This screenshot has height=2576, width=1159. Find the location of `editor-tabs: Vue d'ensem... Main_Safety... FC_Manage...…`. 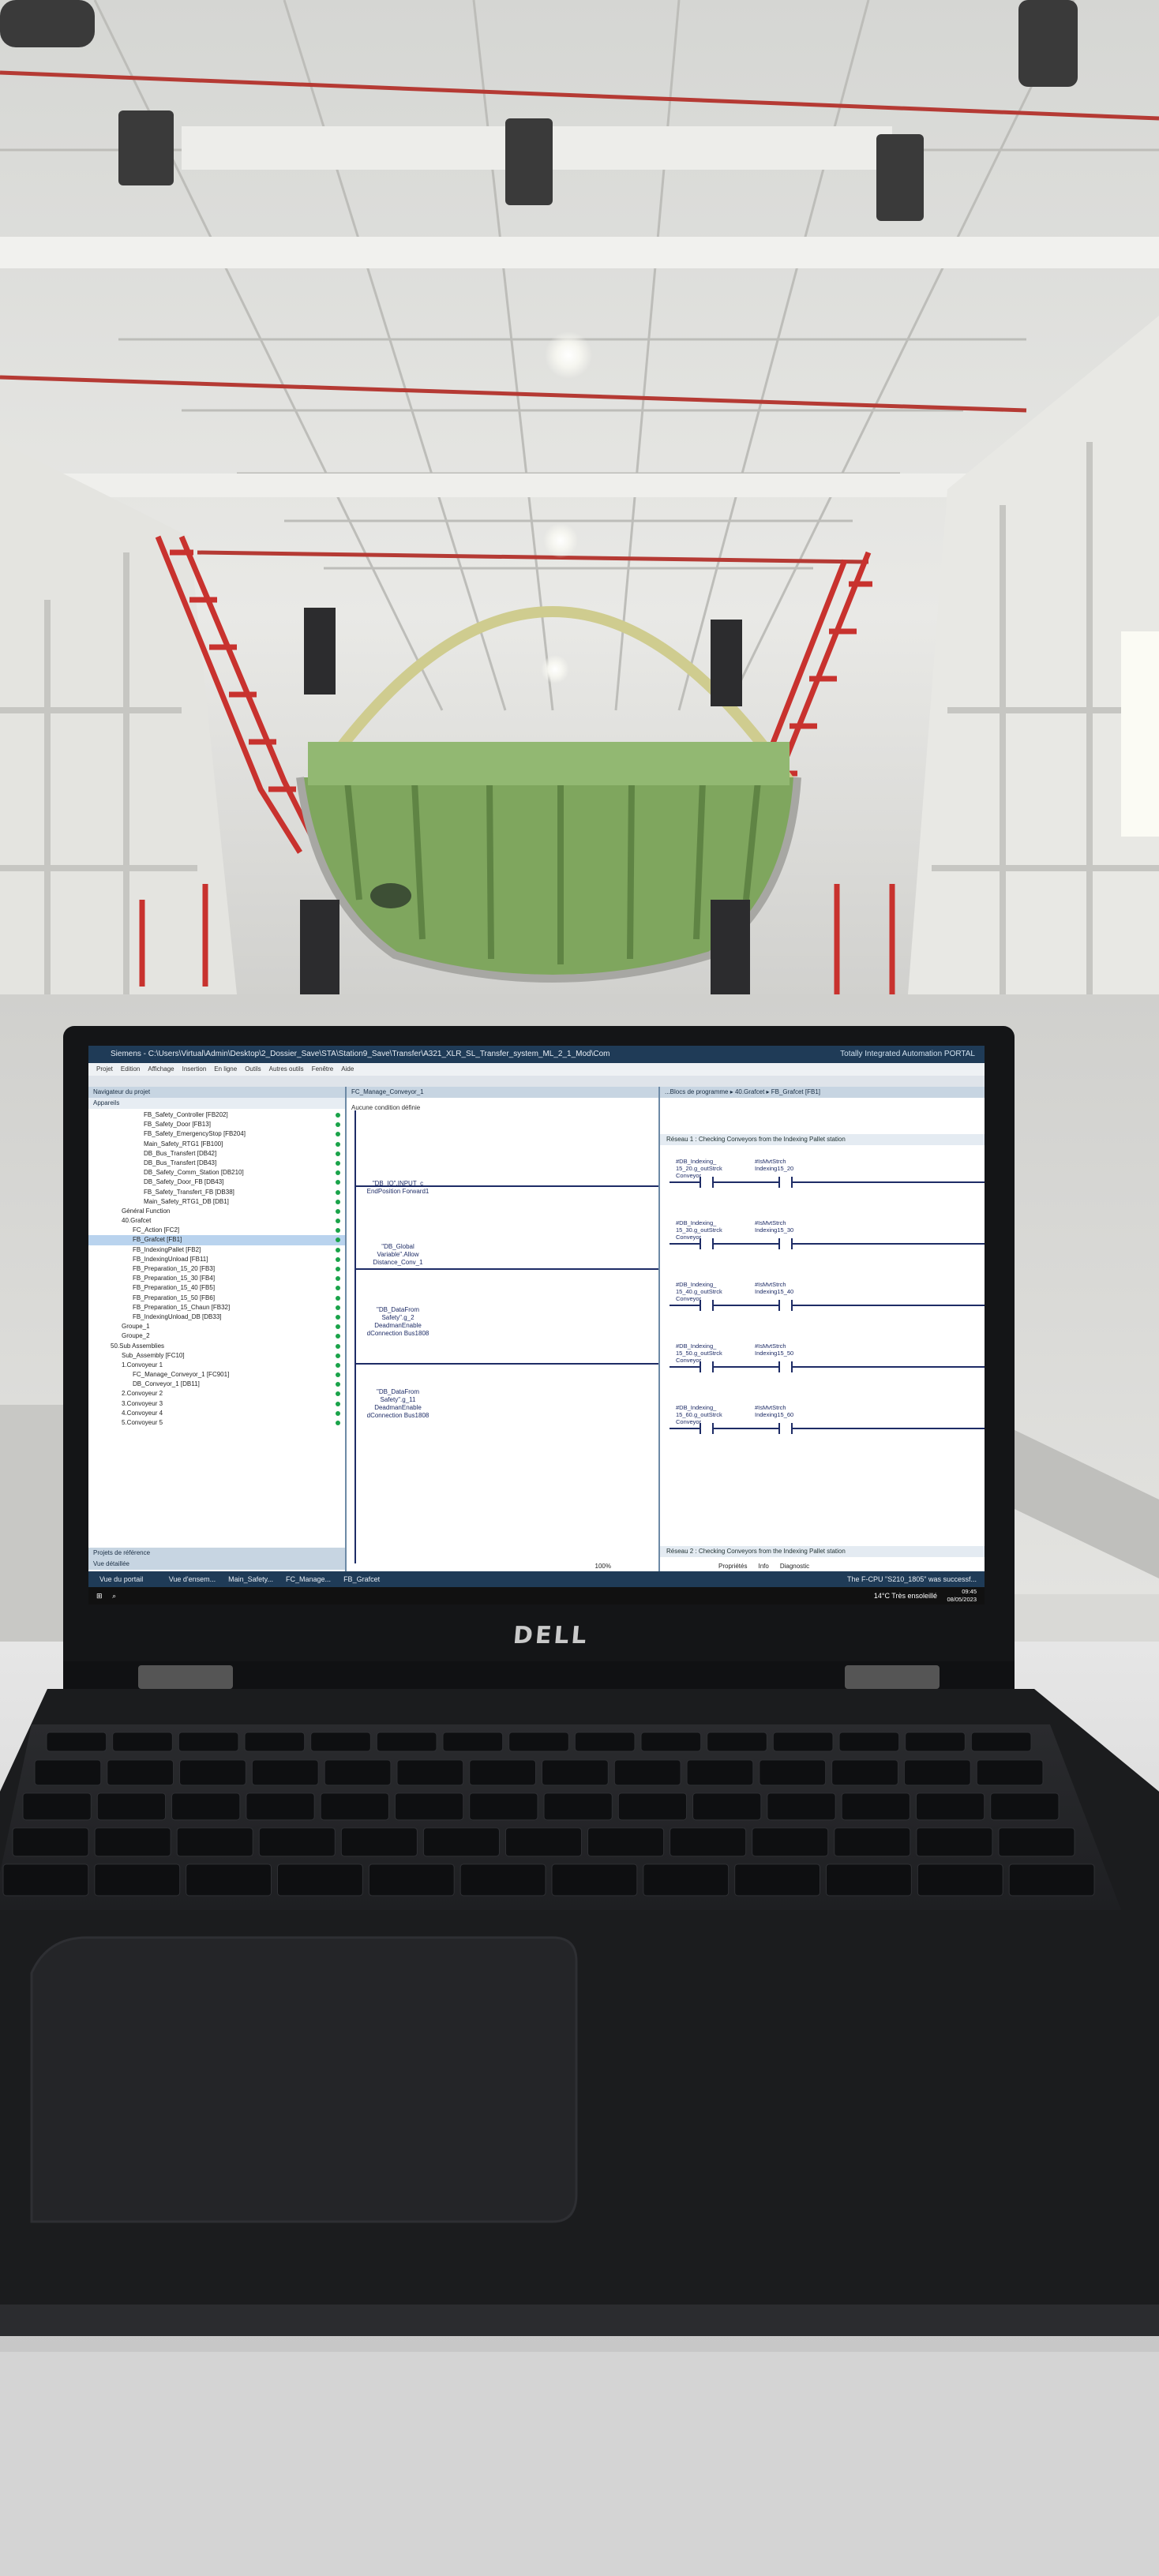

editor-tabs: Vue d'ensem... Main_Safety... FC_Manage...… is located at coordinates (268, 1579).